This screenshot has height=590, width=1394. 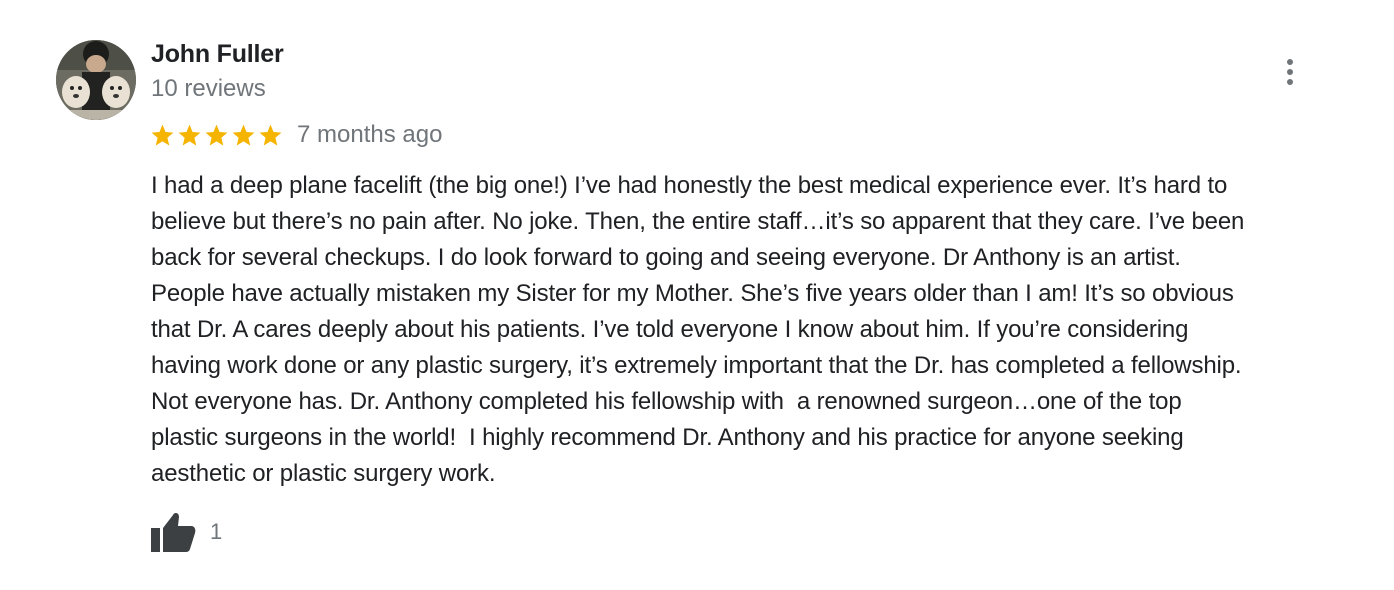 I want to click on rating-row: 7 months ago, so click(x=296, y=135).